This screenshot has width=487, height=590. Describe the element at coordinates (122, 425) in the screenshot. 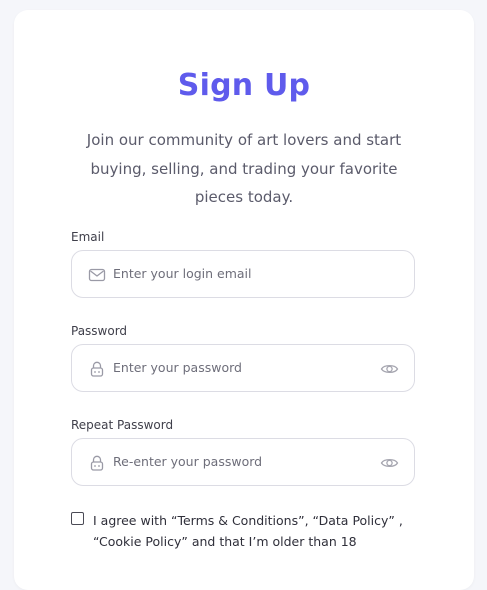

I see `repeat-password-label: Repeat Password` at that location.